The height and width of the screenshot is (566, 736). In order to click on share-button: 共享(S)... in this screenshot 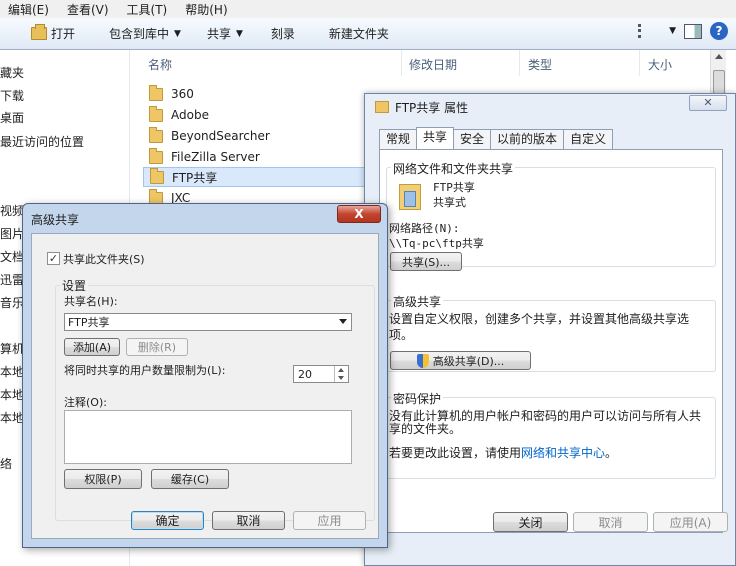, I will do `click(426, 261)`.